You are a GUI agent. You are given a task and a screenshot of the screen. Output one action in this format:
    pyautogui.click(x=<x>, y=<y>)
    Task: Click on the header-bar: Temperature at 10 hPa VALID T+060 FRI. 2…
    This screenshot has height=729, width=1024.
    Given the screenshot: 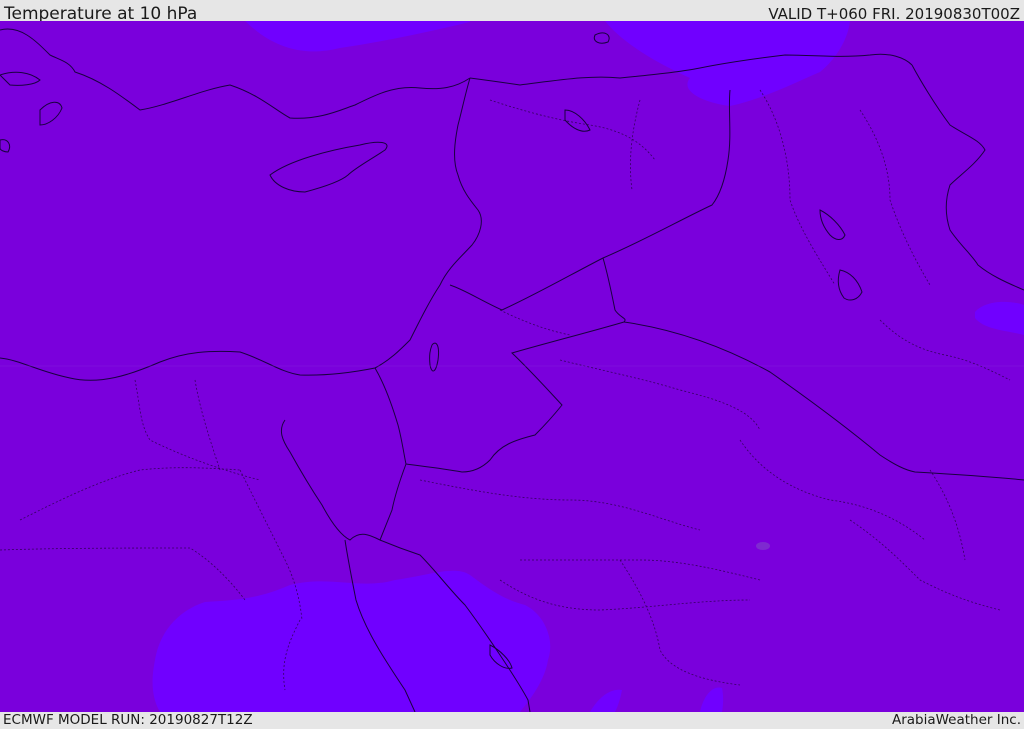 What is the action you would take?
    pyautogui.click(x=512, y=12)
    